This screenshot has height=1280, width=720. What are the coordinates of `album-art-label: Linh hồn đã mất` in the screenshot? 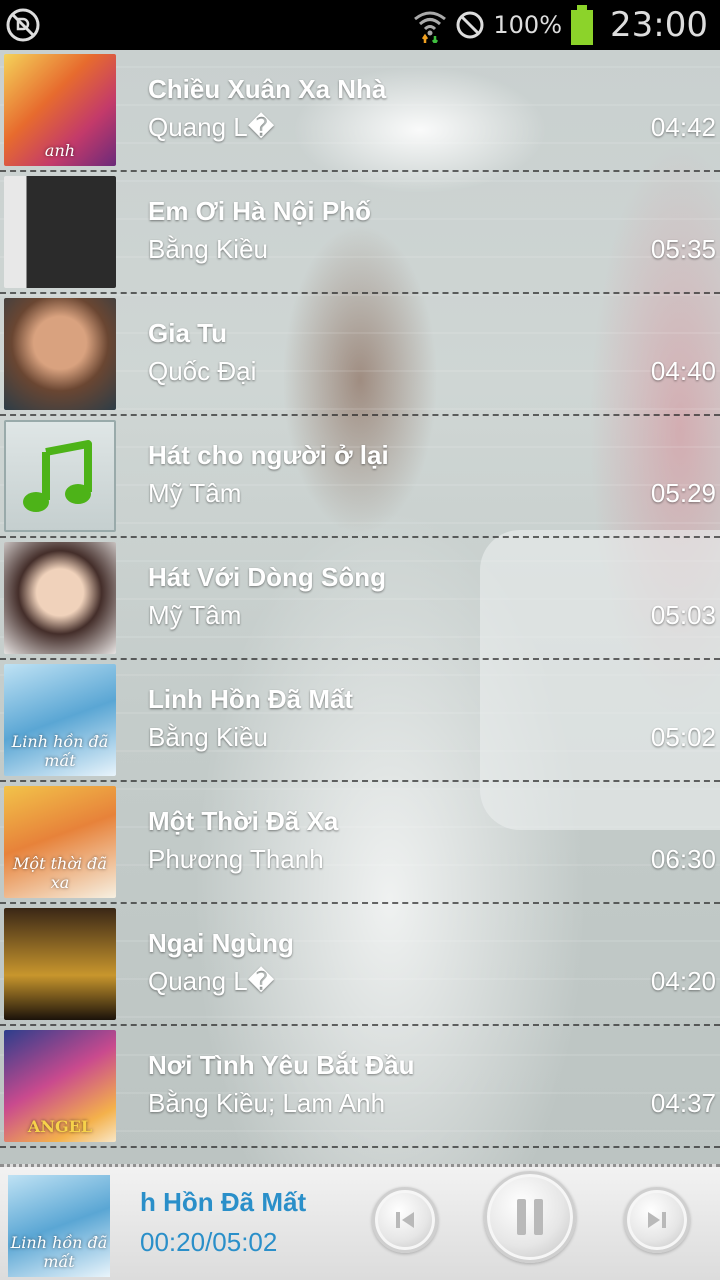 It's located at (60, 751).